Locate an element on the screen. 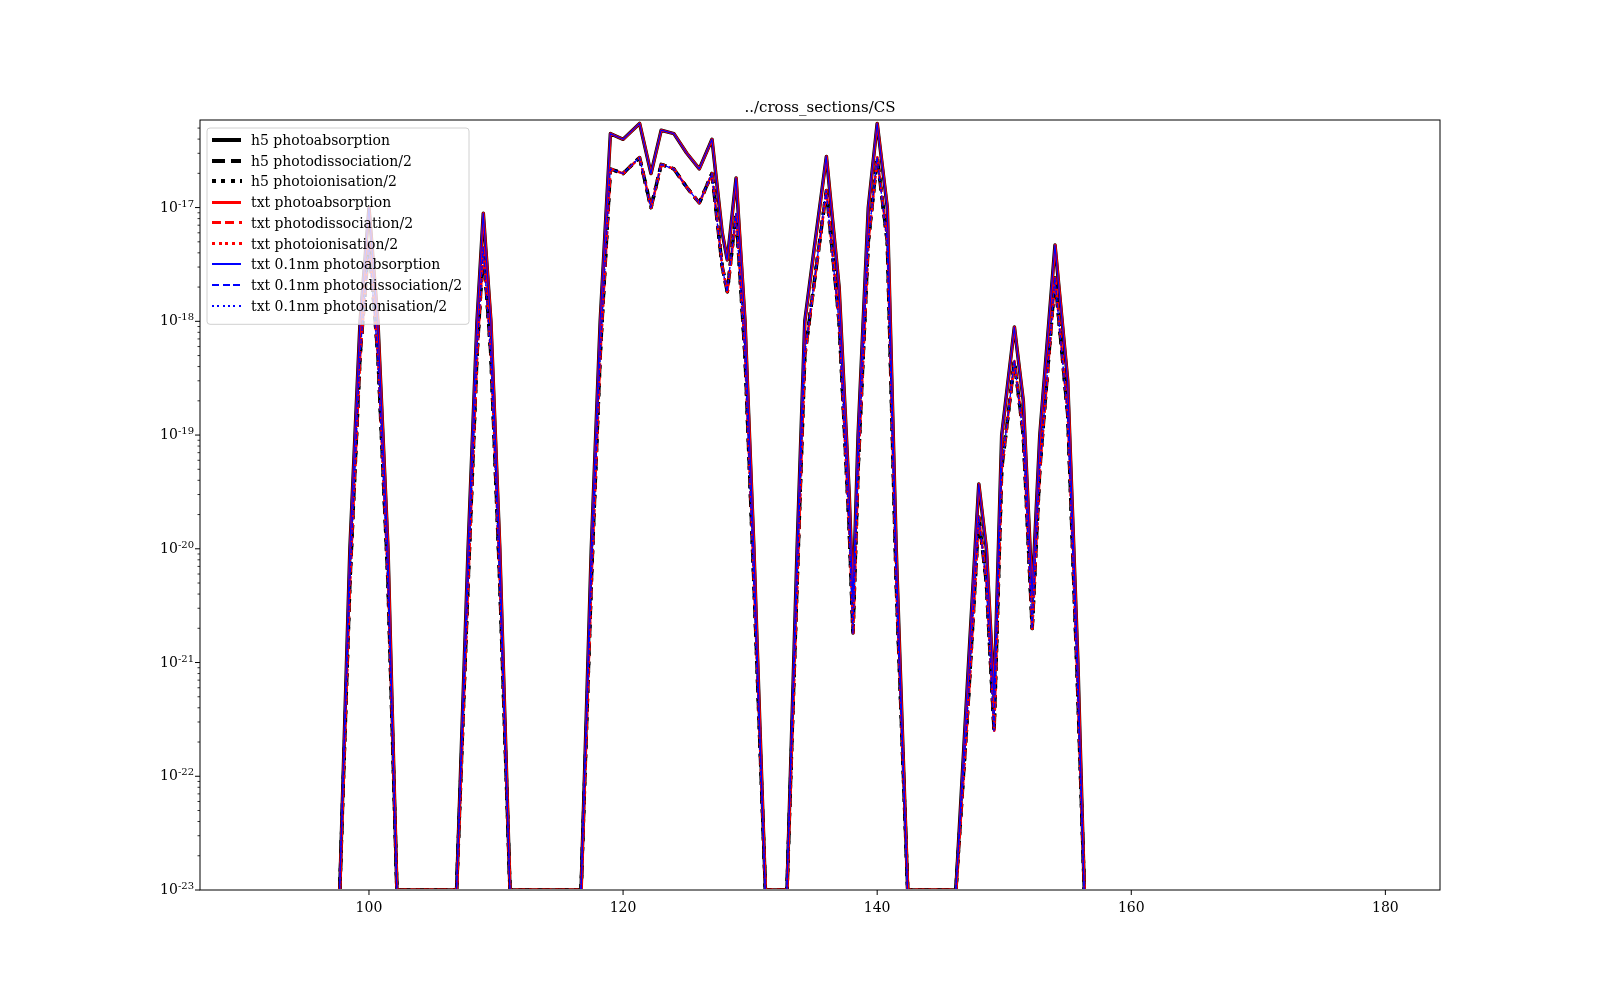  y-tick-label: 10$^{-17}$ is located at coordinates (177, 206).